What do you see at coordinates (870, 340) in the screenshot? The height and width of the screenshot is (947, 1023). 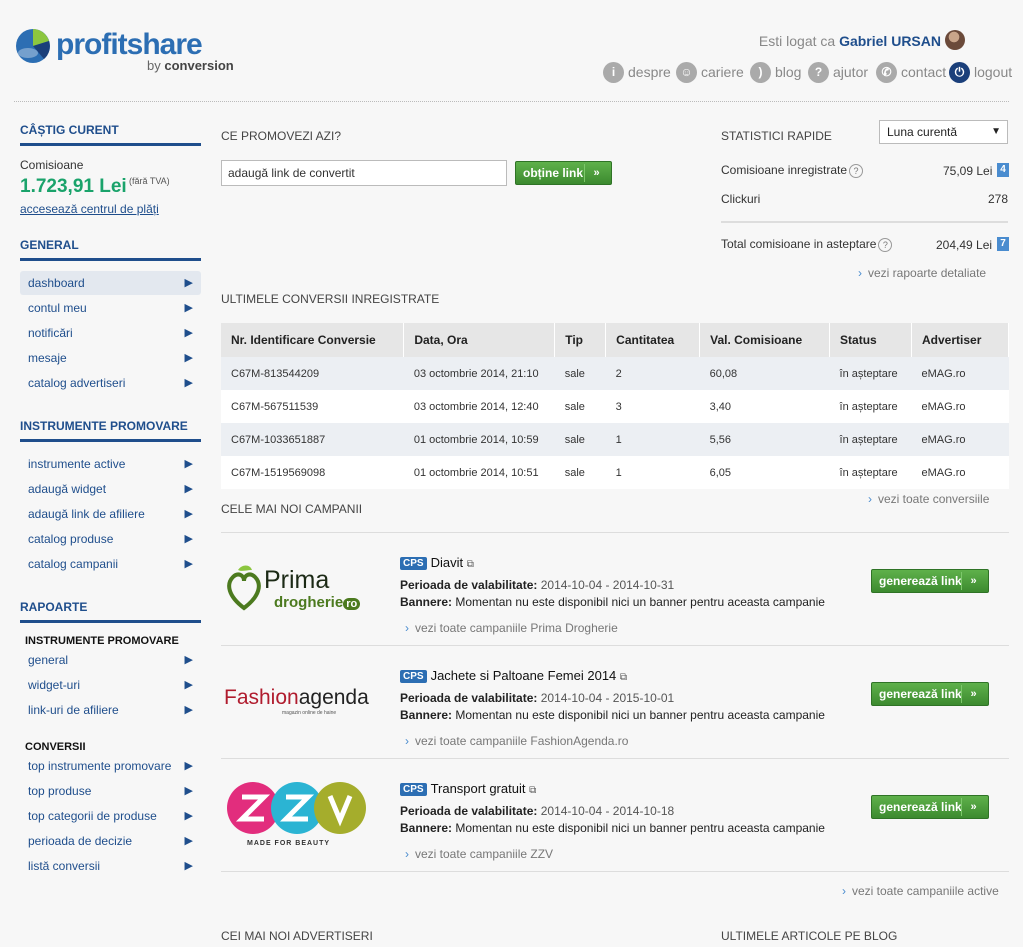 I see `column-header: Status` at bounding box center [870, 340].